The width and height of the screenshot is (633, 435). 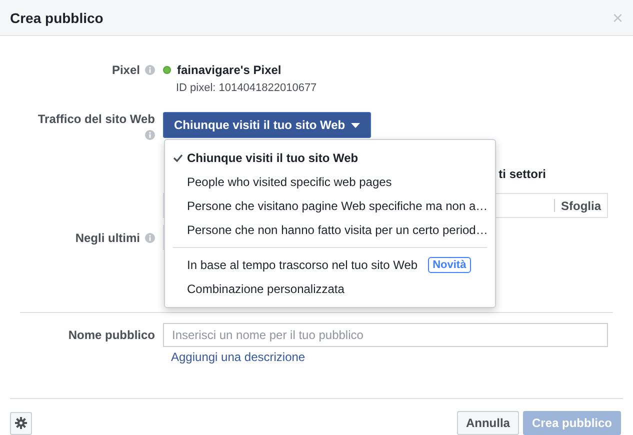 What do you see at coordinates (107, 237) in the screenshot?
I see `field-label: Negli ultimi` at bounding box center [107, 237].